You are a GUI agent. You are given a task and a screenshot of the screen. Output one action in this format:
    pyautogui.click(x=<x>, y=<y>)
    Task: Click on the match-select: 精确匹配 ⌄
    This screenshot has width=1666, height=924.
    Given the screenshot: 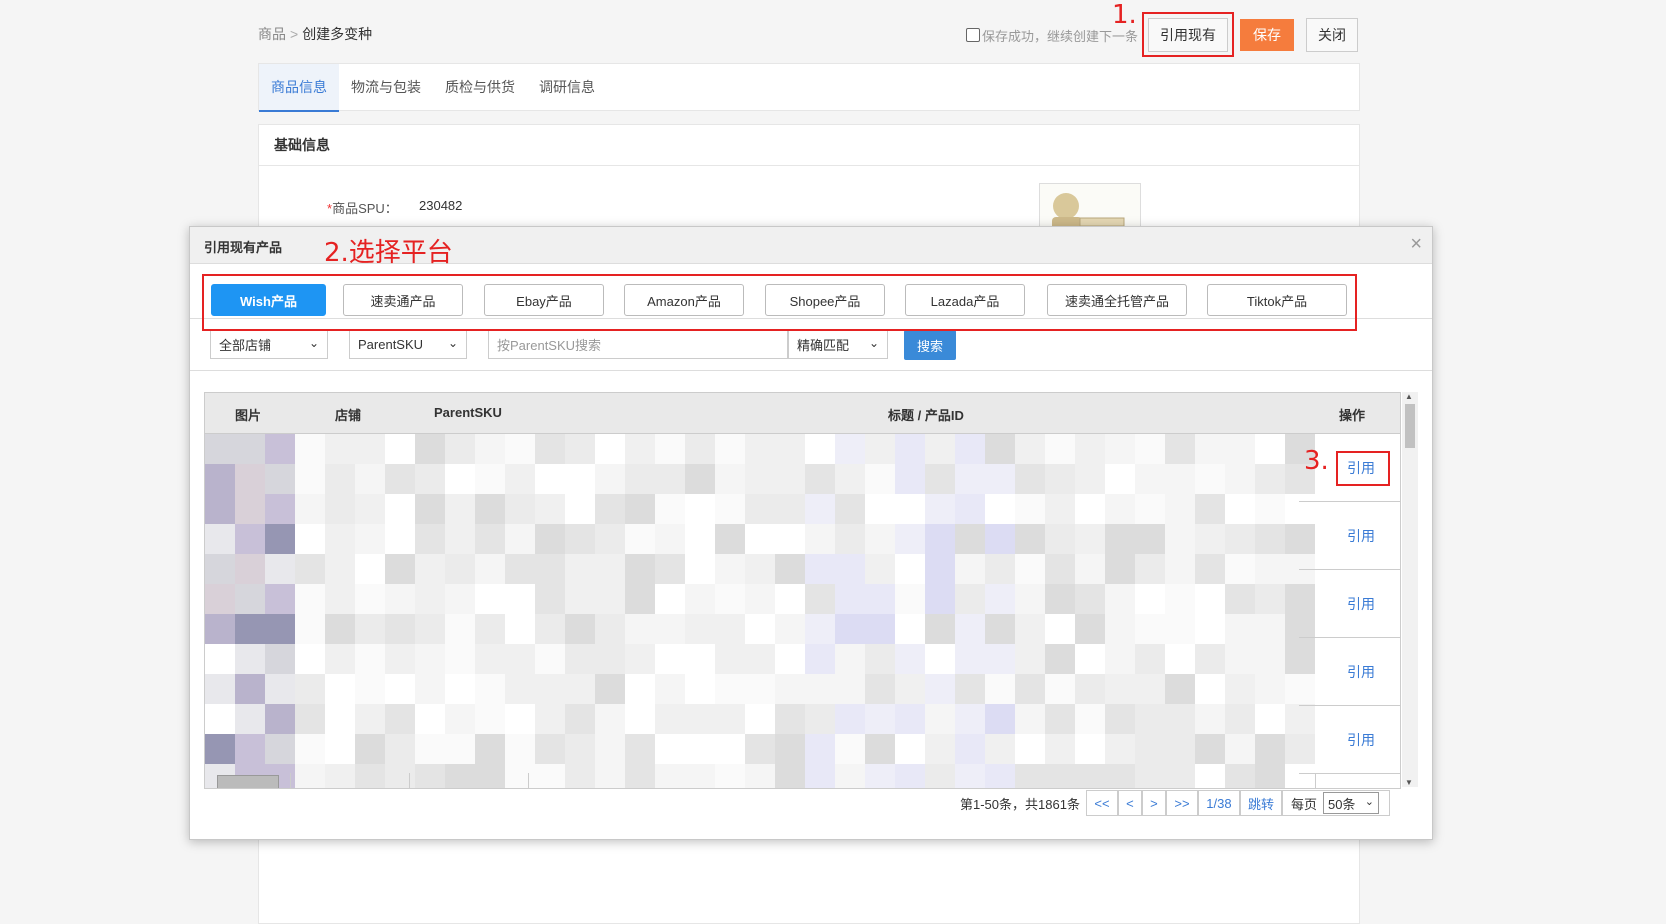 What is the action you would take?
    pyautogui.click(x=838, y=344)
    